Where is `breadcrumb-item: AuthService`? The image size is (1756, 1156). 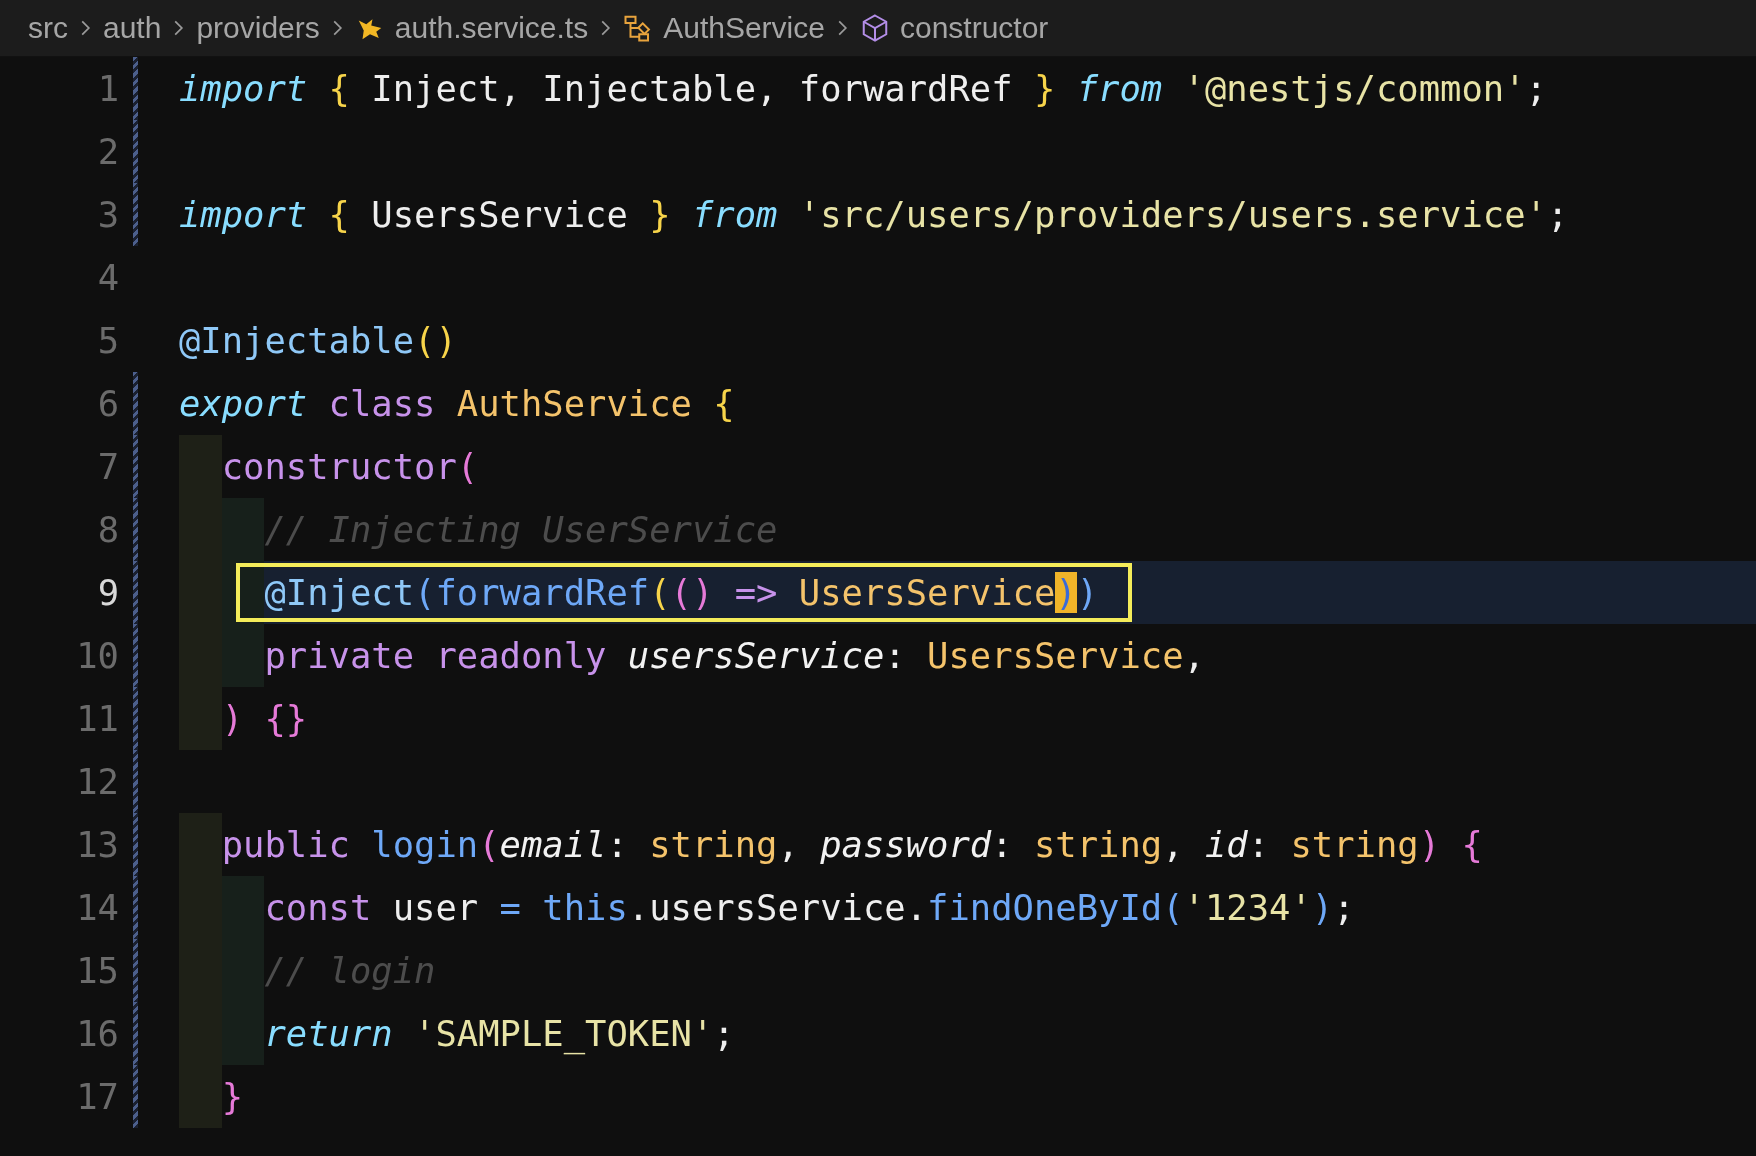
breadcrumb-item: AuthService is located at coordinates (724, 28).